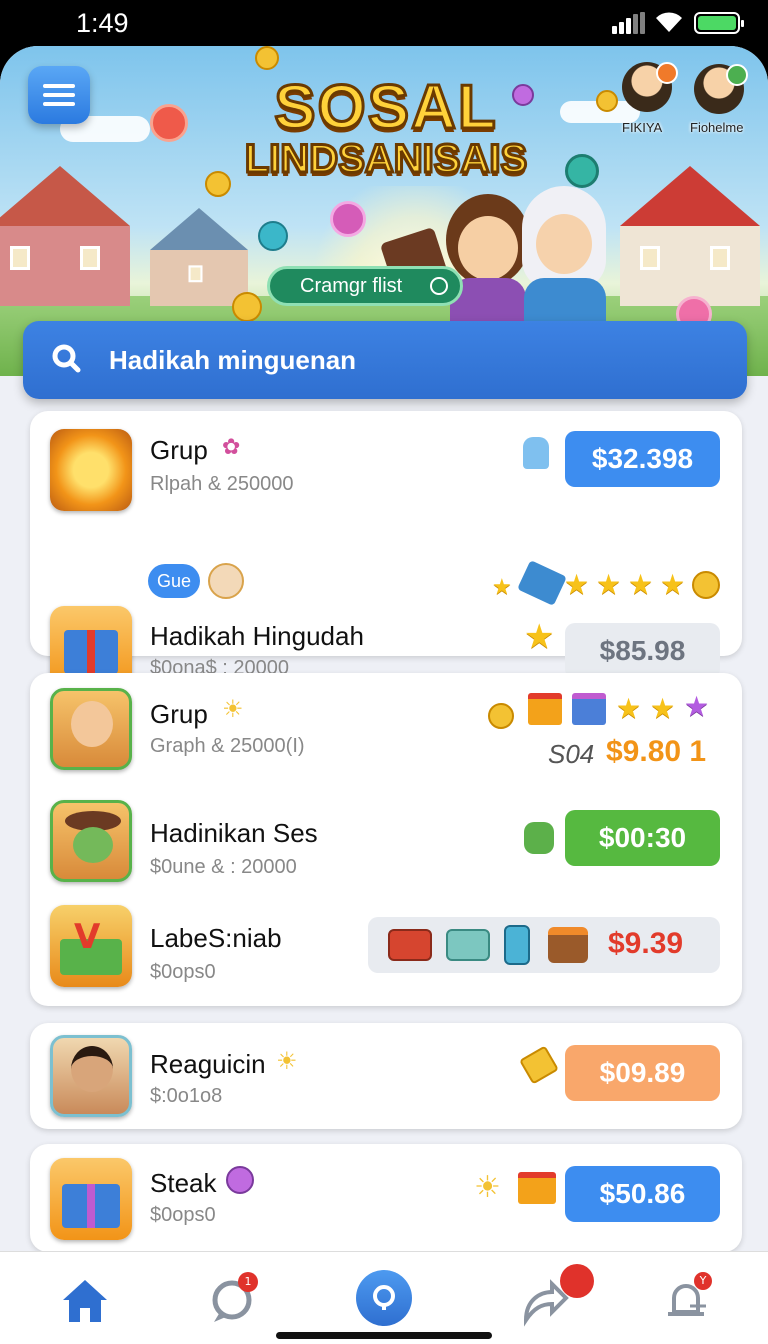 This screenshot has width=768, height=1344. I want to click on cactus-icon, so click(539, 838).